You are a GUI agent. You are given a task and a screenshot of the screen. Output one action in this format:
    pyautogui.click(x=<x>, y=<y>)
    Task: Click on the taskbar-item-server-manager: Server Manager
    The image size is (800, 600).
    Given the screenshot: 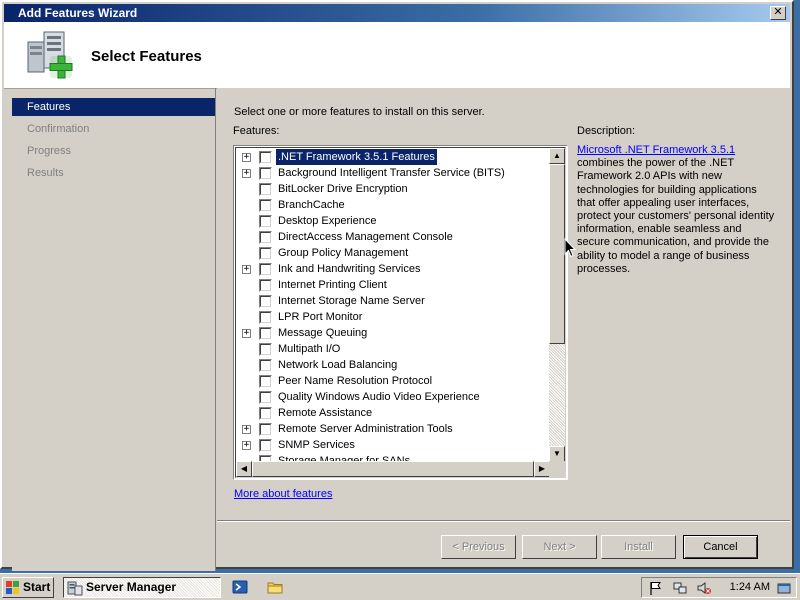 What is the action you would take?
    pyautogui.click(x=142, y=587)
    